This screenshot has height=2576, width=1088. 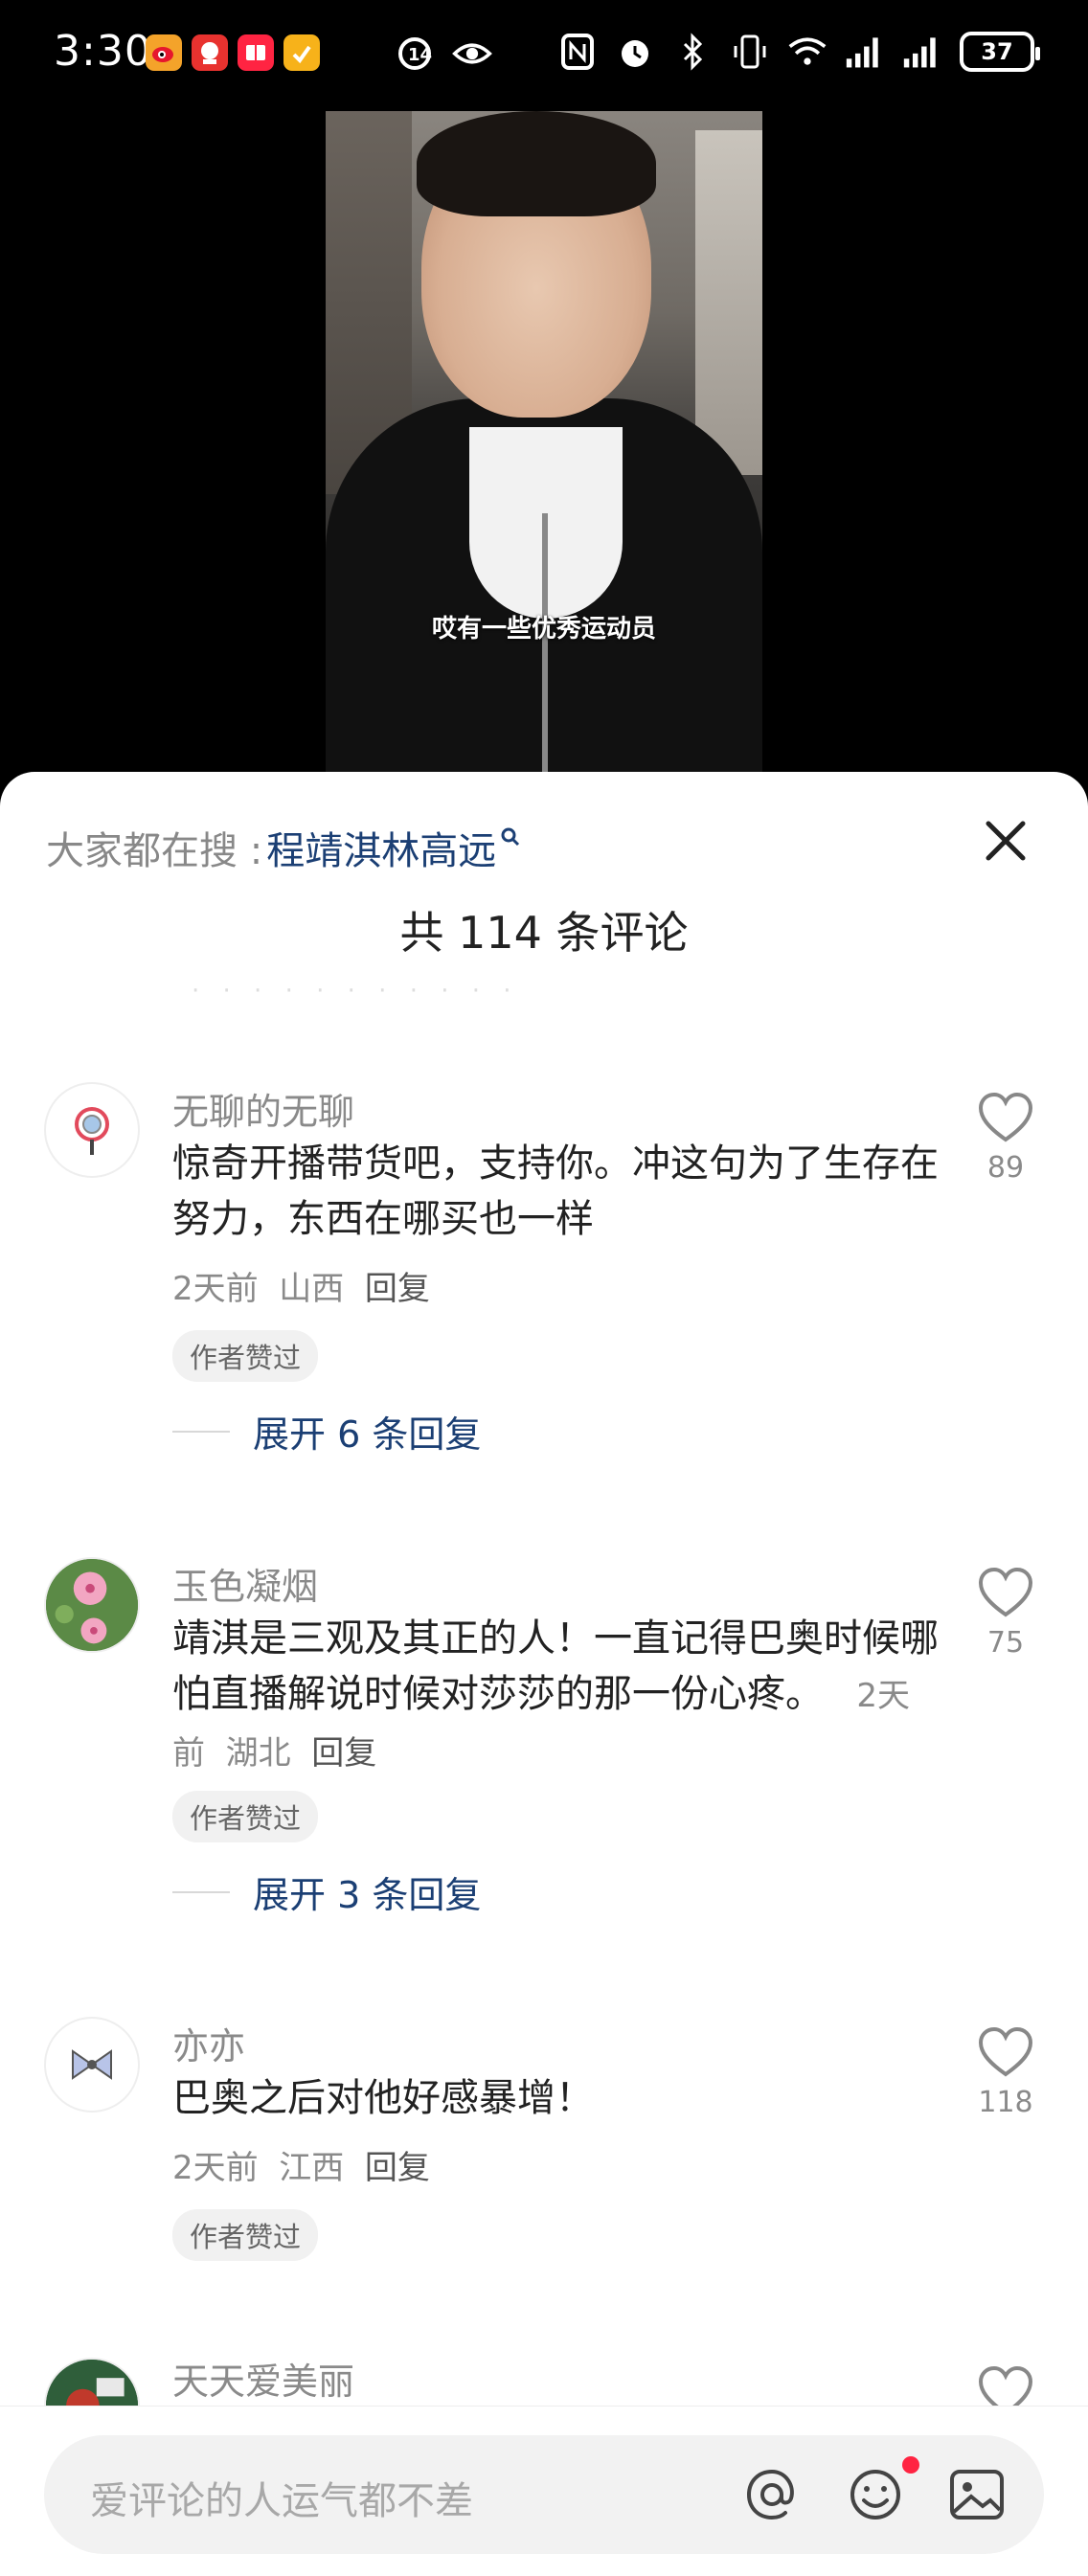 I want to click on notification-dot, so click(x=910, y=2465).